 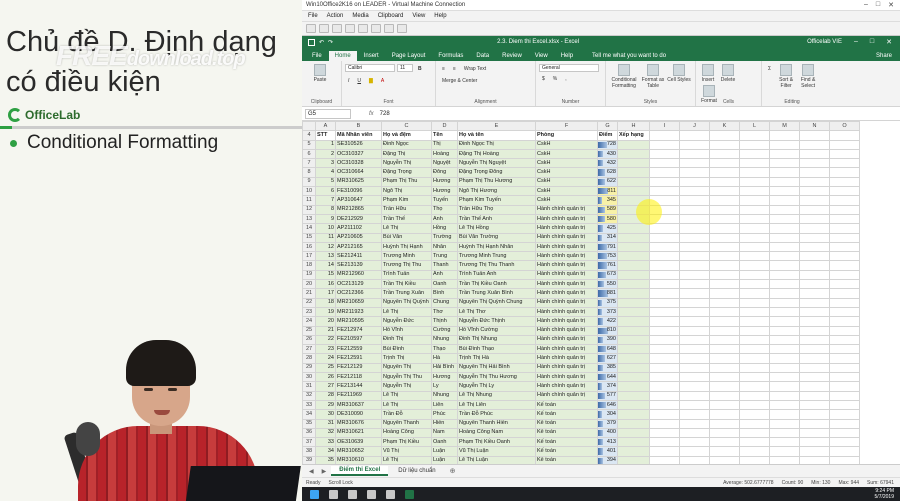 I want to click on column-title-cell: Tên, so click(x=444, y=135).